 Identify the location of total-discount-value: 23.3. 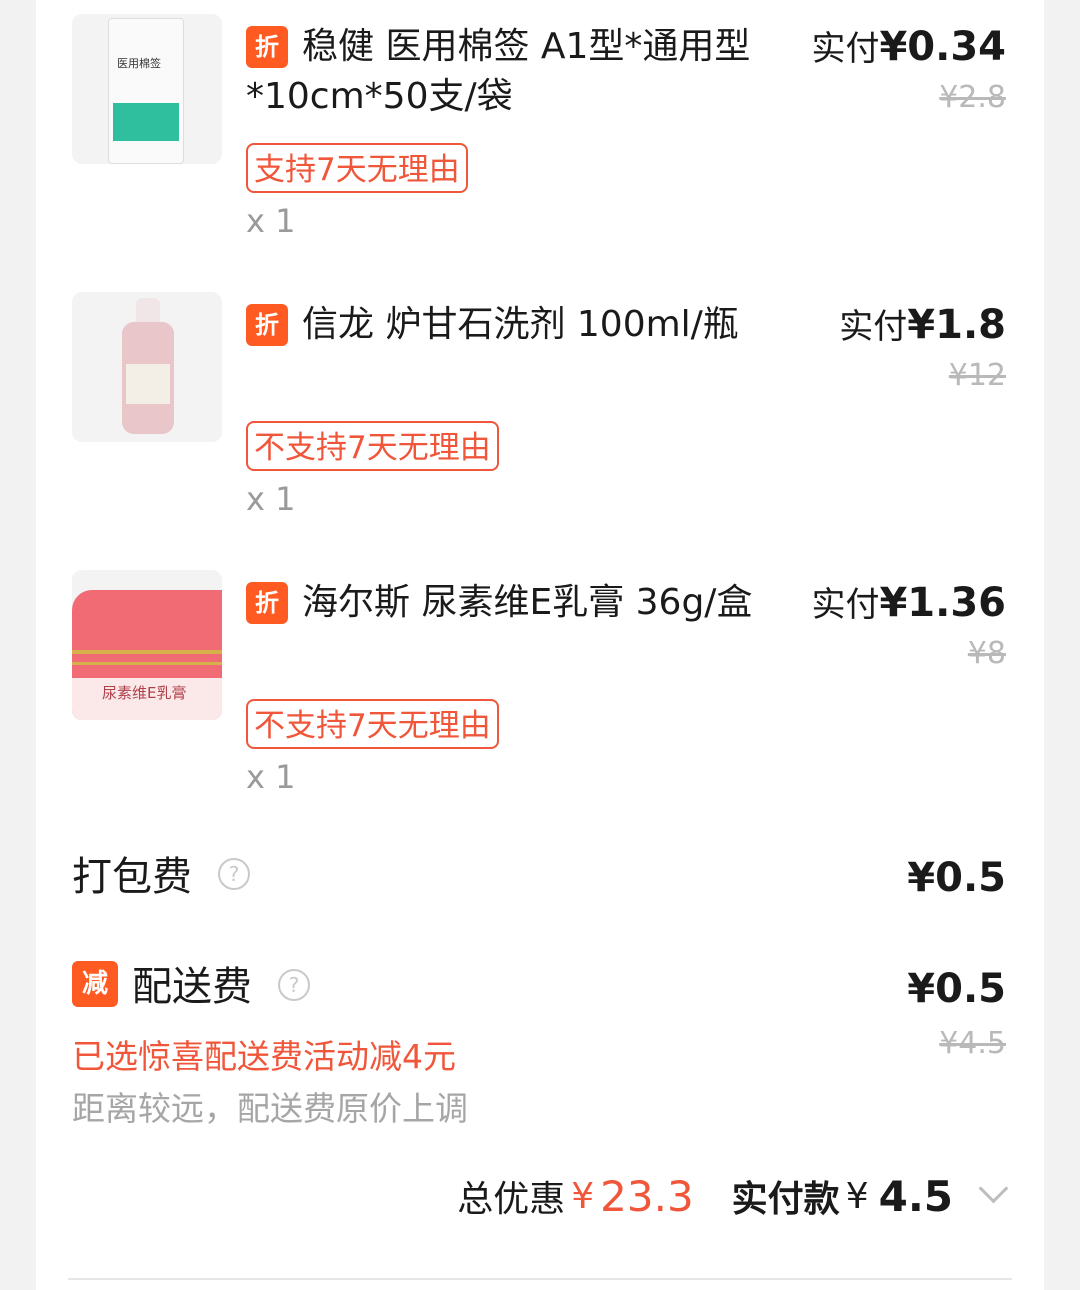
(647, 1196).